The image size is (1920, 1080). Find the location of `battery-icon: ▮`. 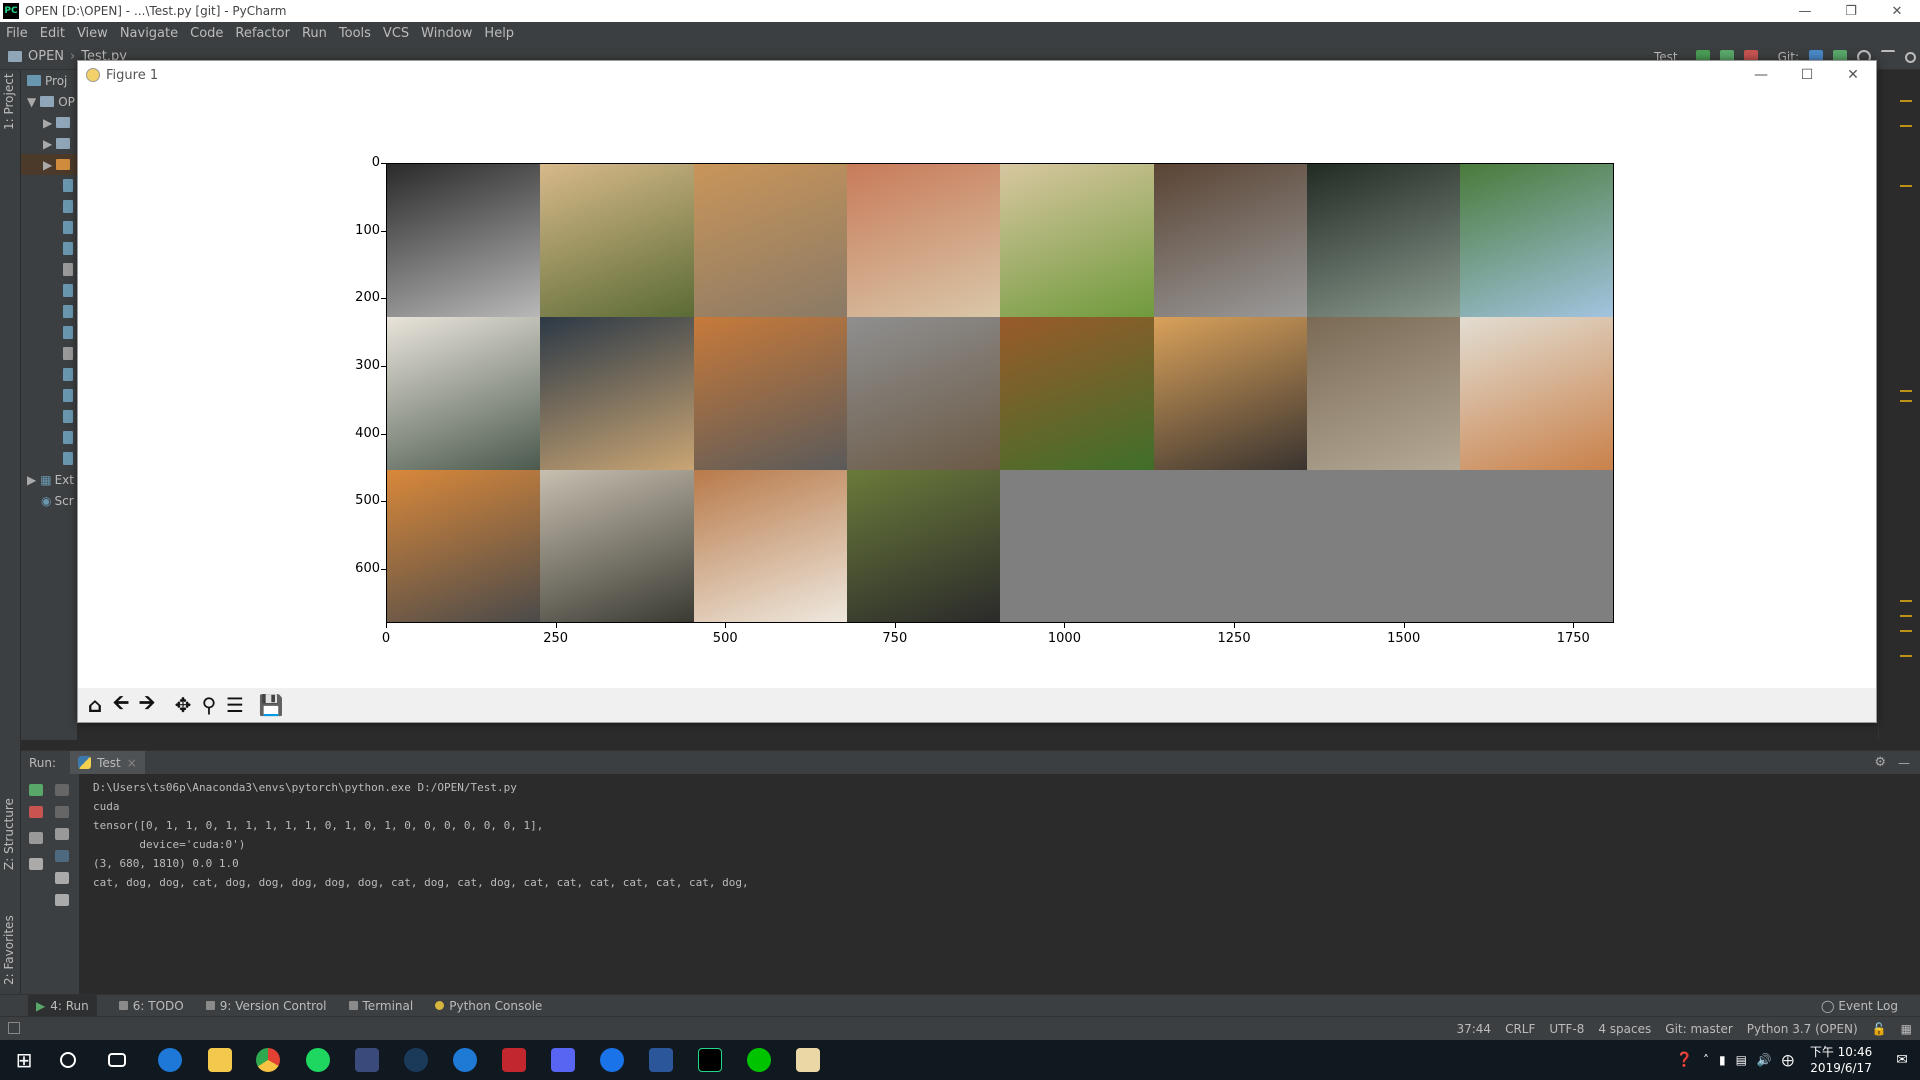

battery-icon: ▮ is located at coordinates (1722, 1060).